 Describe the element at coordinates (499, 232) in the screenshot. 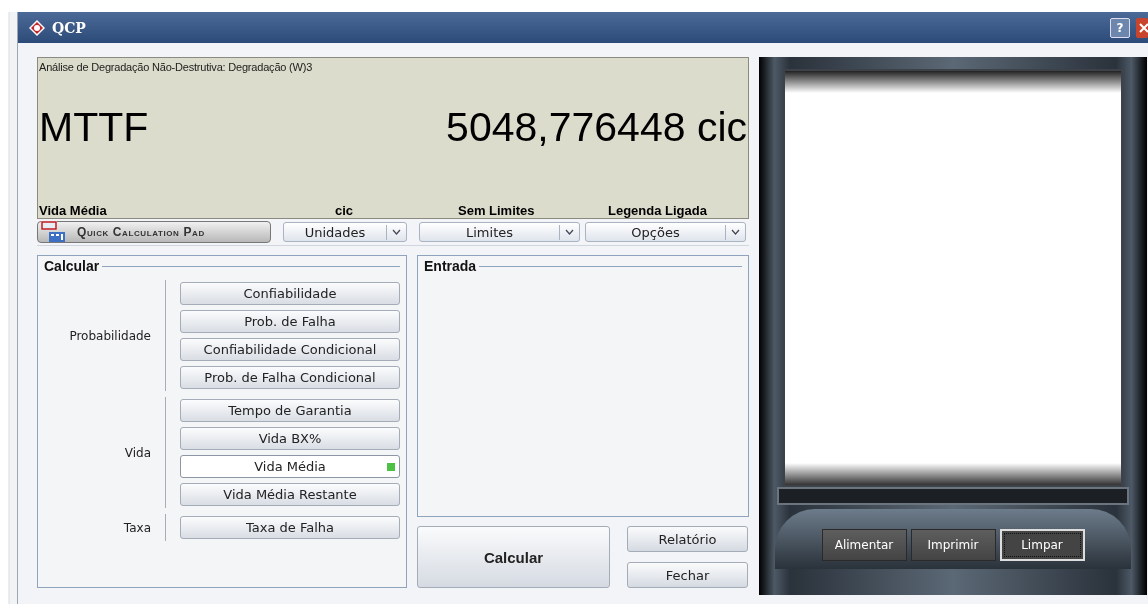

I see `dropdown-button: Limites` at that location.